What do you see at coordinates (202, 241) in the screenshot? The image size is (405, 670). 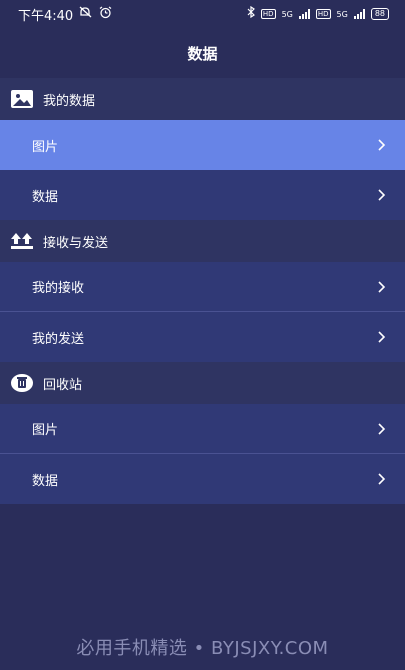 I see `section-header-transfer: 接收与发送` at bounding box center [202, 241].